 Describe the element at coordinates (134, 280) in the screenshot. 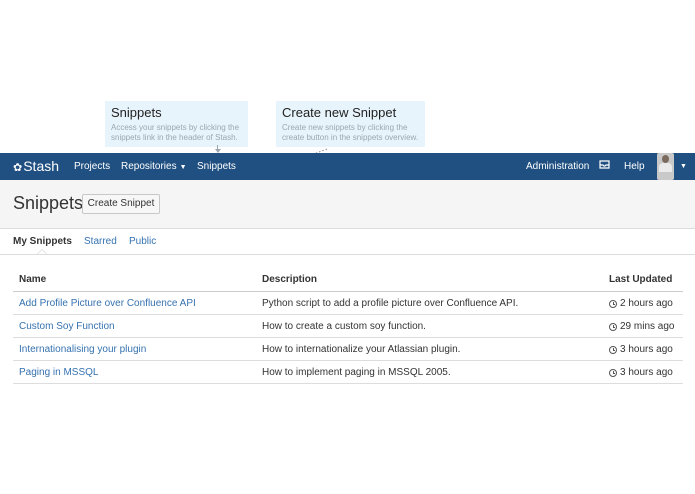

I see `column-header-name: Name` at that location.